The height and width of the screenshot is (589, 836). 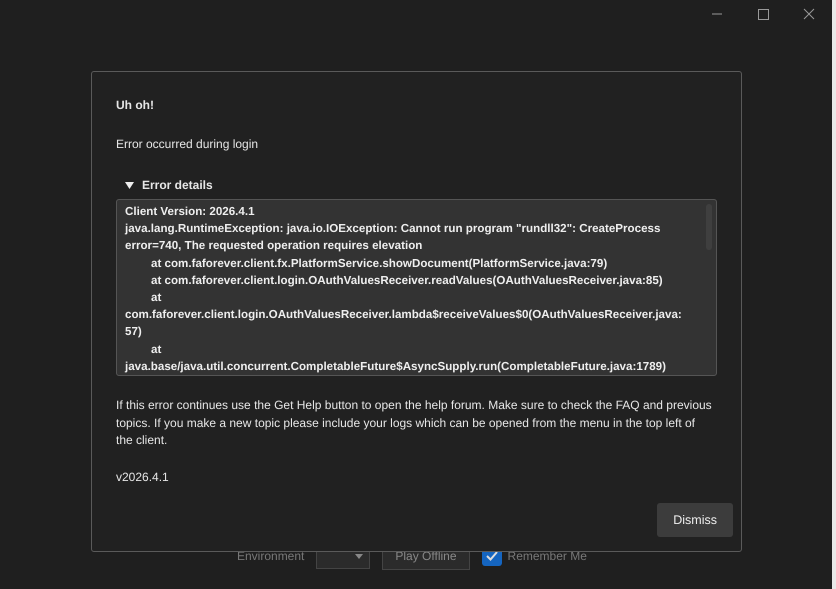 I want to click on expanded-triangle-icon, so click(x=129, y=185).